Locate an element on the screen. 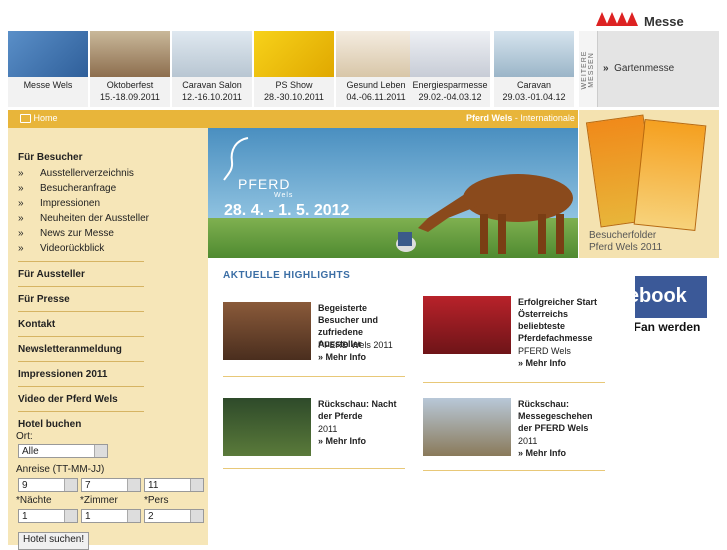  anreise-label: Anreise (TT-MM-JJ) is located at coordinates (60, 469).